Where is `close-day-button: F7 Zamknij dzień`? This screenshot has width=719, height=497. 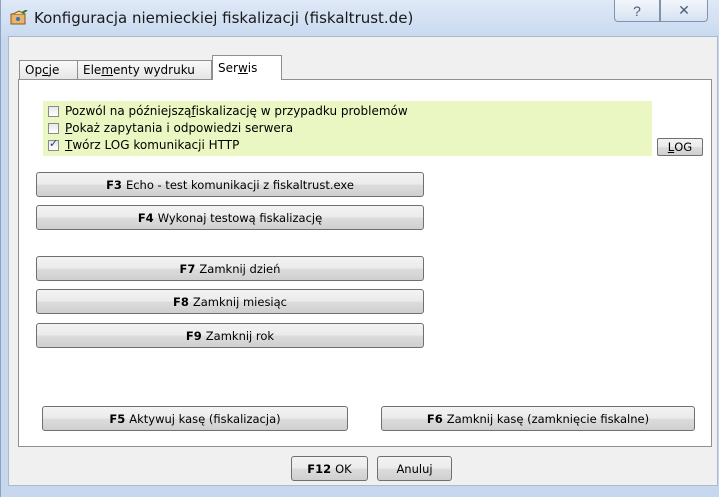 close-day-button: F7 Zamknij dzień is located at coordinates (230, 268).